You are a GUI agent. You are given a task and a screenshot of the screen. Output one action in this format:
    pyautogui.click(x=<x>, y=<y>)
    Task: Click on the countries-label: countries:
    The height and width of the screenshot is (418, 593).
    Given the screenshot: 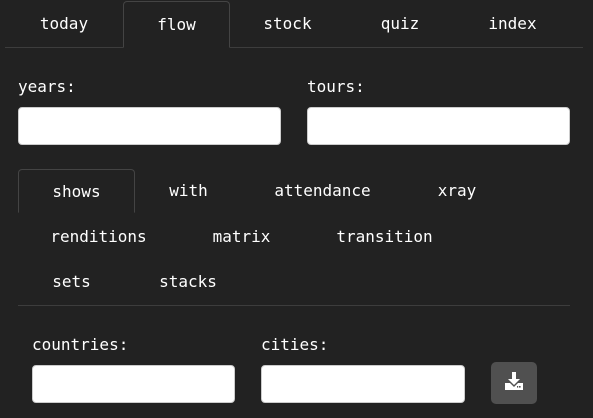 What is the action you would take?
    pyautogui.click(x=80, y=344)
    